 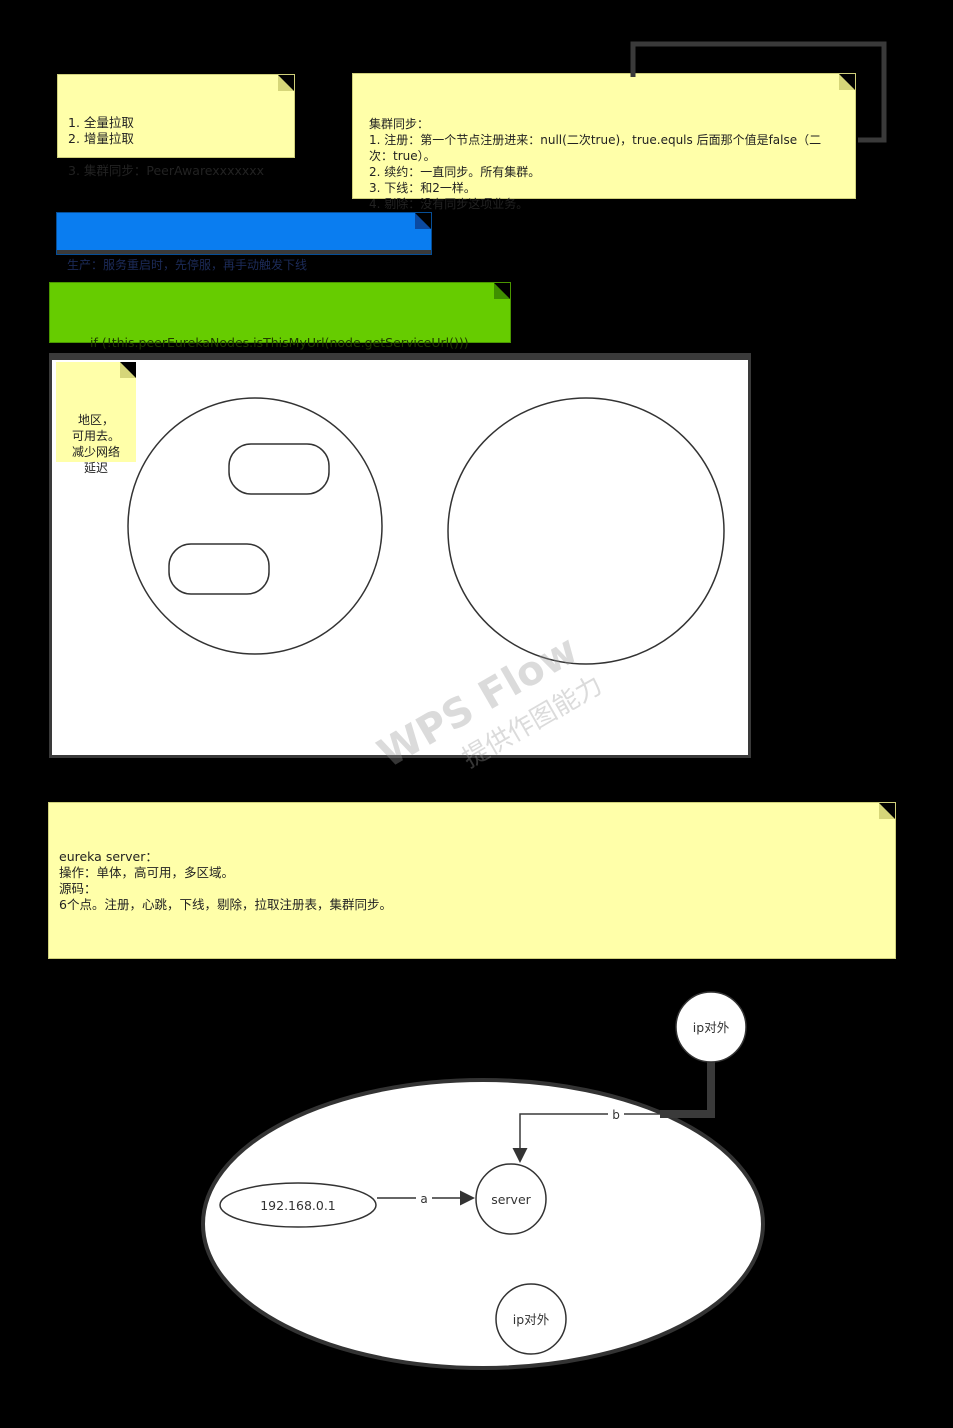 I want to click on inner-ip-label: ip对外, so click(x=531, y=1319).